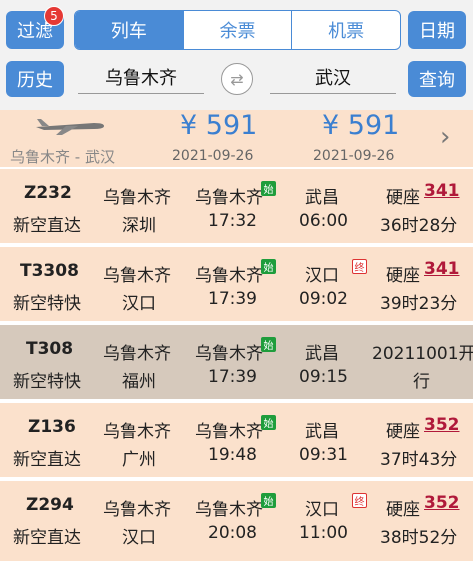  What do you see at coordinates (333, 77) in the screenshot?
I see `to-station-input: 武汉` at bounding box center [333, 77].